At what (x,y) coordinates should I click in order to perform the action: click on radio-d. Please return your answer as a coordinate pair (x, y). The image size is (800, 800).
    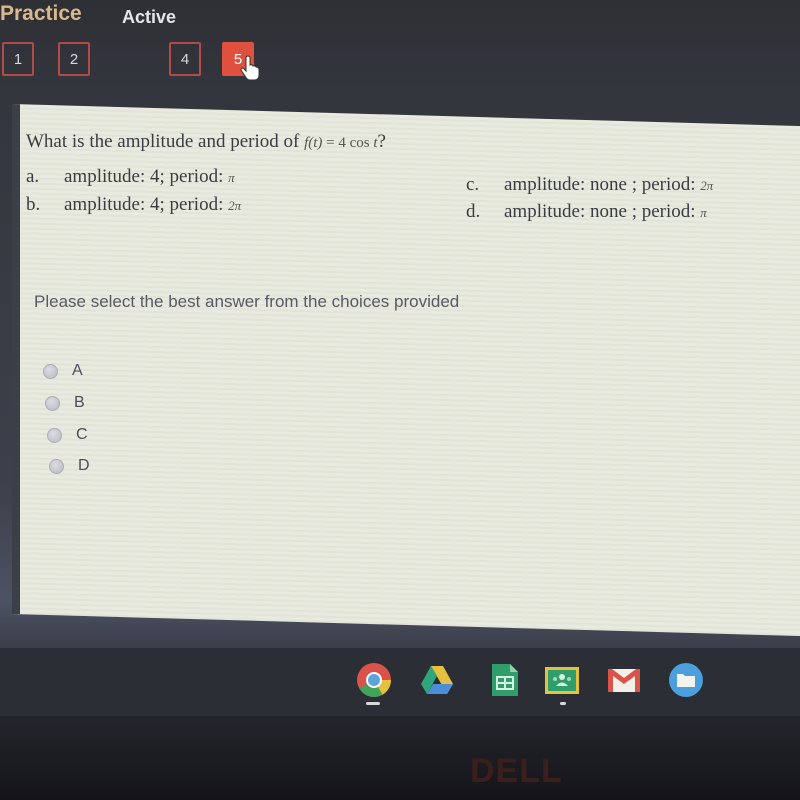
    Looking at the image, I should click on (56, 466).